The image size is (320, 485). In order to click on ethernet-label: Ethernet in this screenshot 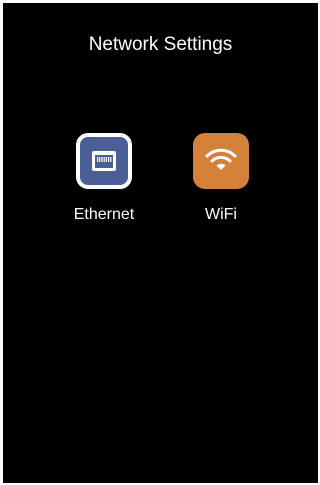, I will do `click(104, 214)`.